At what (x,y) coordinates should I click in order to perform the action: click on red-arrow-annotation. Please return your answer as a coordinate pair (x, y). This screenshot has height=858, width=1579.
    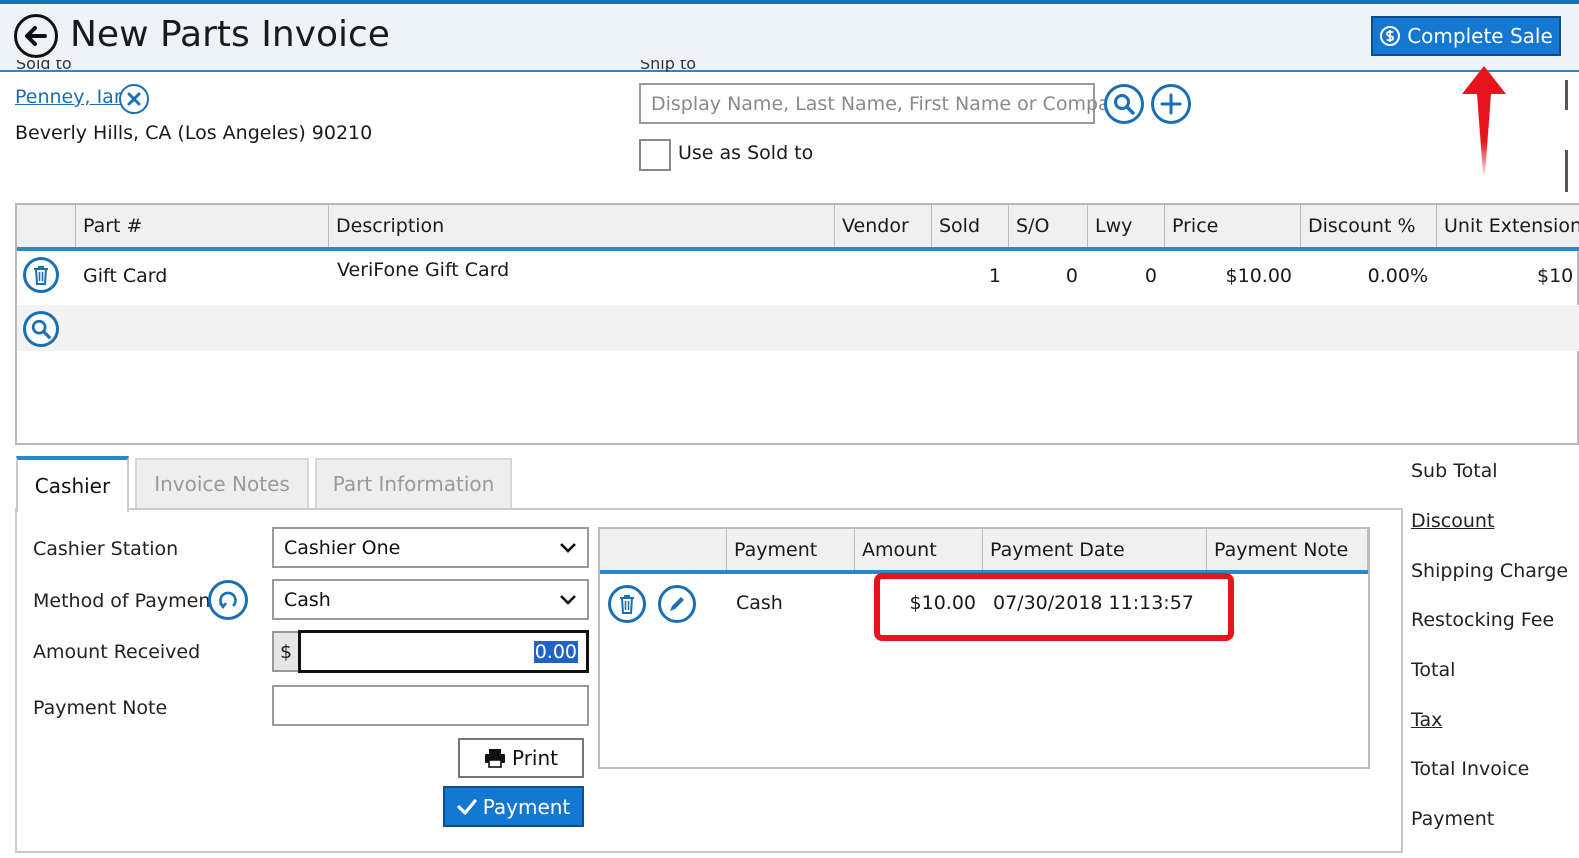
    Looking at the image, I should click on (1484, 120).